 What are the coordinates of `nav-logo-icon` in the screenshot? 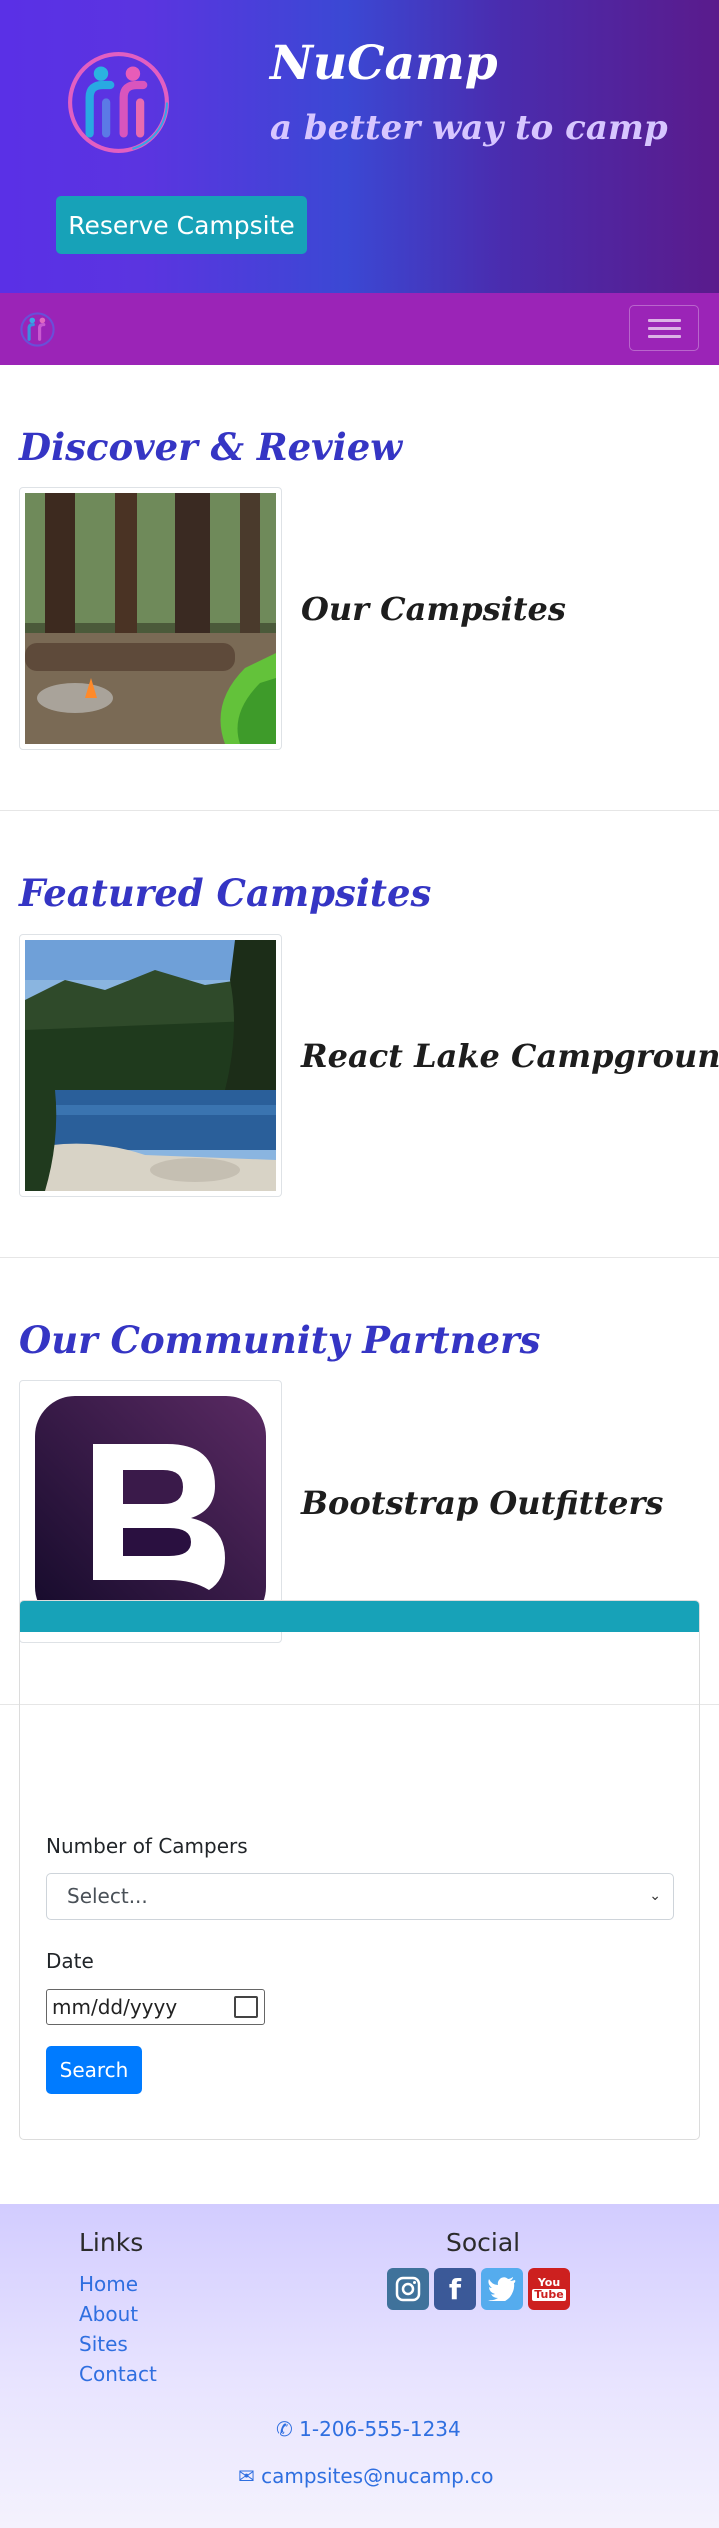 It's located at (37, 329).